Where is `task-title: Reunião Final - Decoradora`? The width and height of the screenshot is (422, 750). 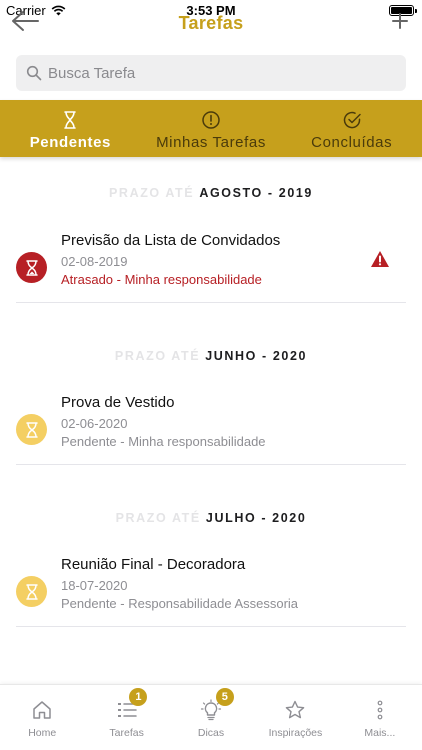
task-title: Reunião Final - Decoradora is located at coordinates (153, 564).